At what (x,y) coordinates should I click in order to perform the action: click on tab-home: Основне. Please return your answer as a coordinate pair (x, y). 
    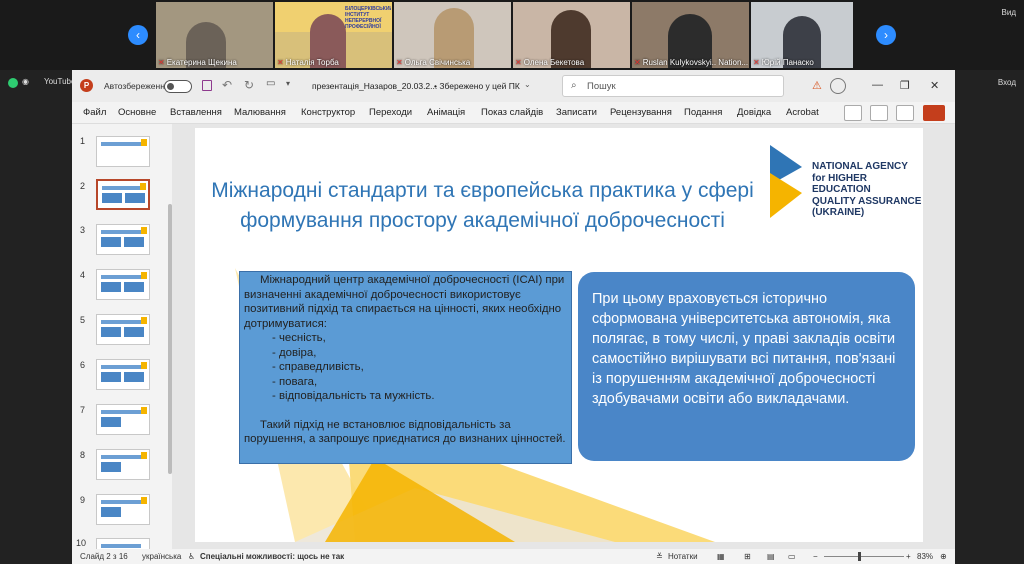
    Looking at the image, I should click on (137, 112).